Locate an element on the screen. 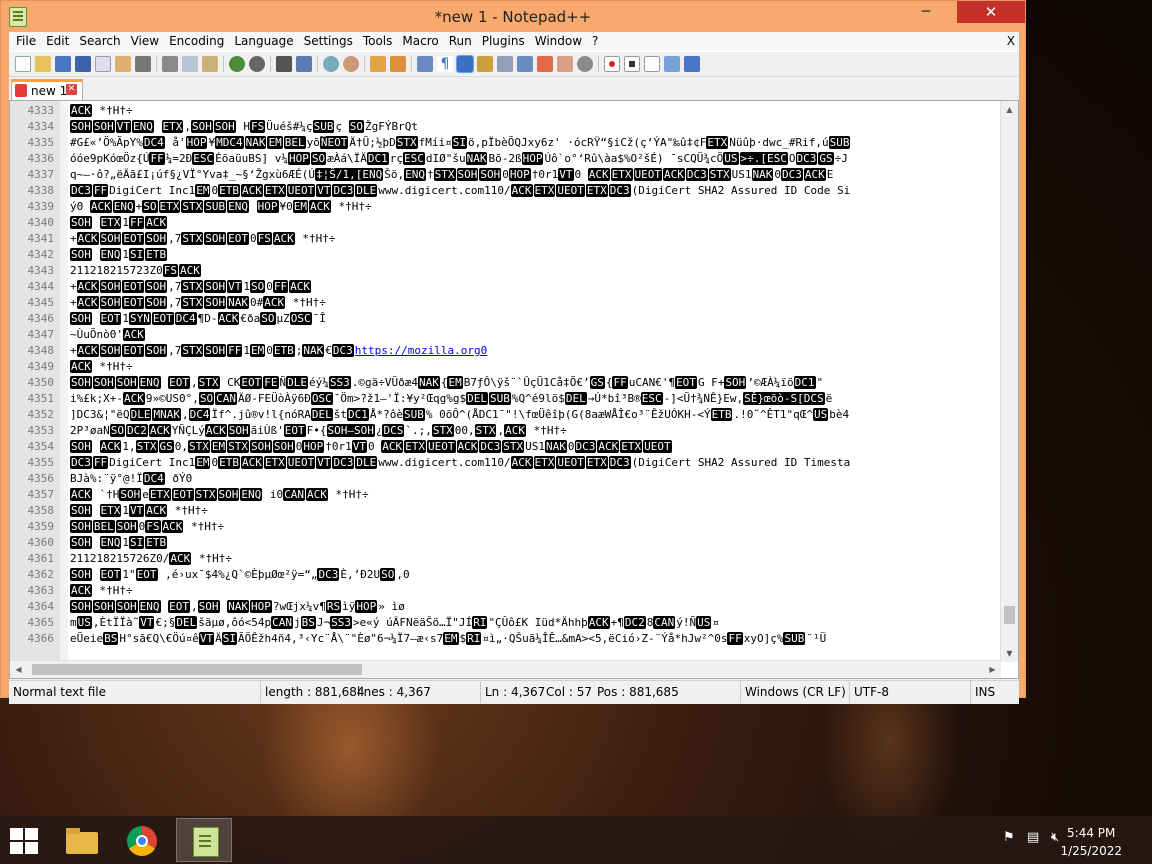 The height and width of the screenshot is (864, 1152). editor-line: 4345 +ACK SOH EOT SOH ,7STX SOH NAK 0#ACK *†H†÷ is located at coordinates (505, 303).